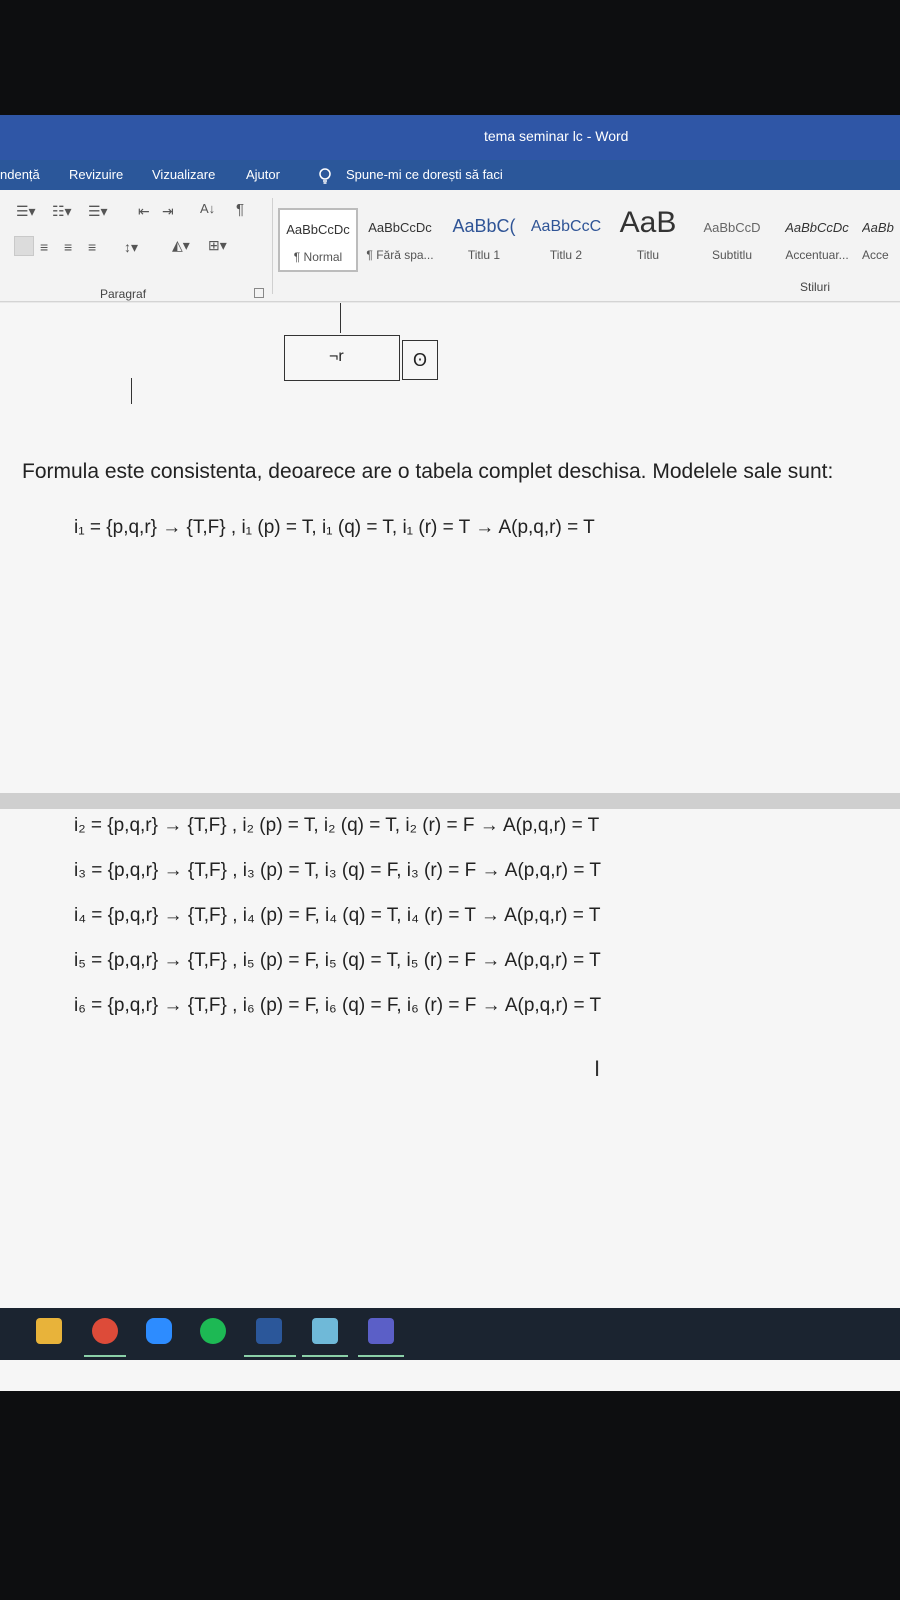 Image resolution: width=900 pixels, height=1600 pixels. Describe the element at coordinates (597, 1068) in the screenshot. I see `ibeam-cursor-icon: I` at that location.